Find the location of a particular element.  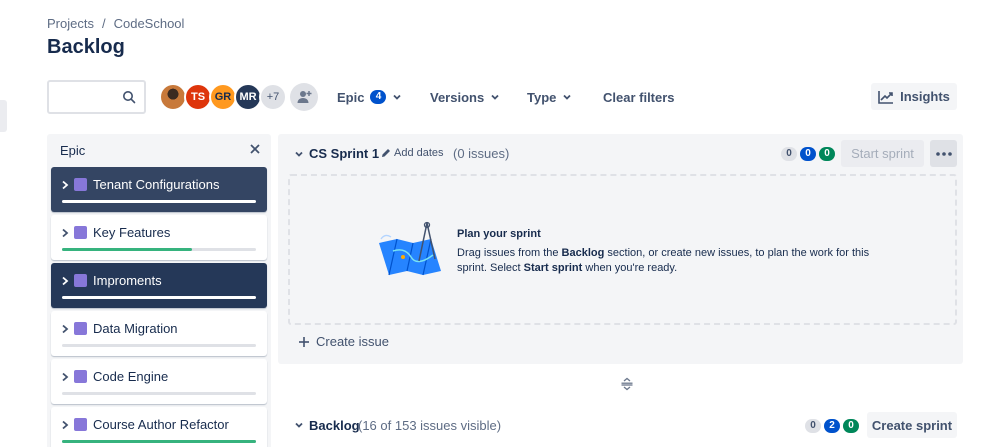

epic-item-name: Key Features is located at coordinates (132, 232).